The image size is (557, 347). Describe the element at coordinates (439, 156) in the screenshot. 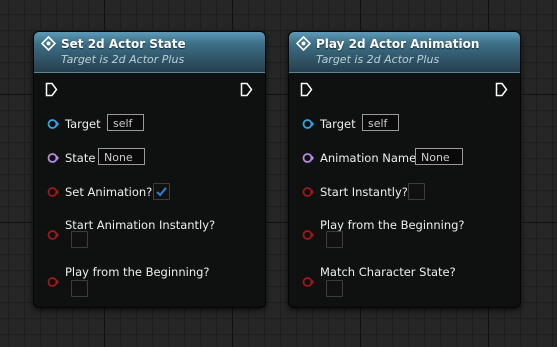

I see `animation-name-field: None` at that location.